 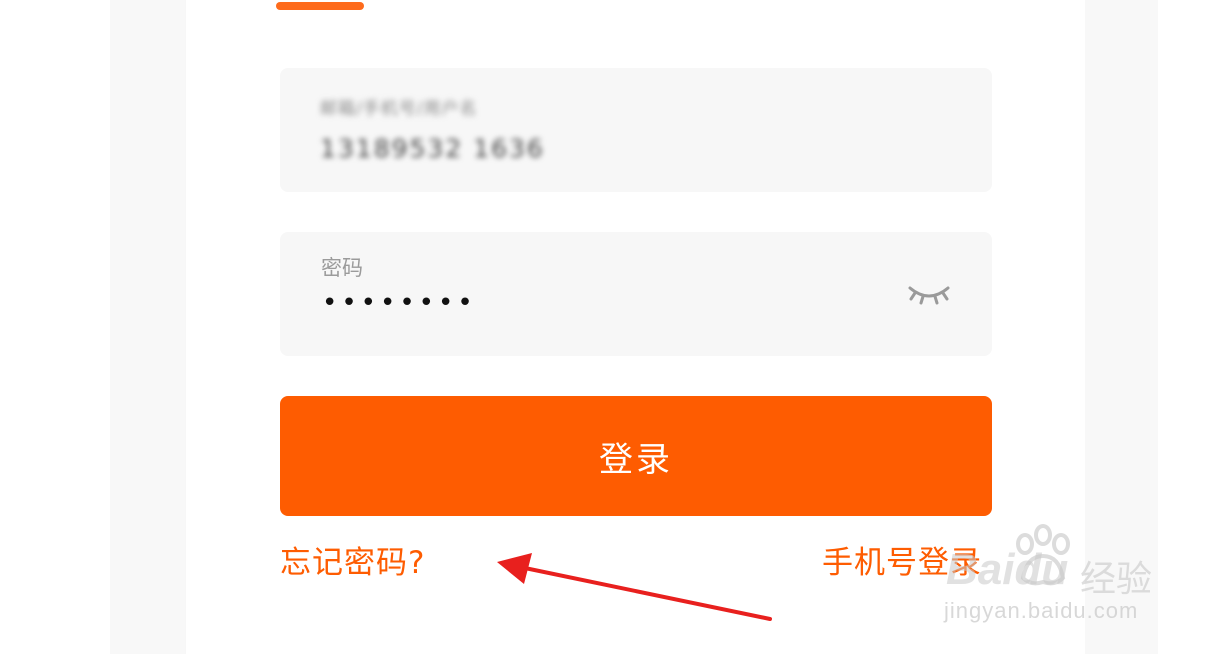 I want to click on account-field: 邮箱/手机号/用户名 13189532 1636, so click(x=636, y=130).